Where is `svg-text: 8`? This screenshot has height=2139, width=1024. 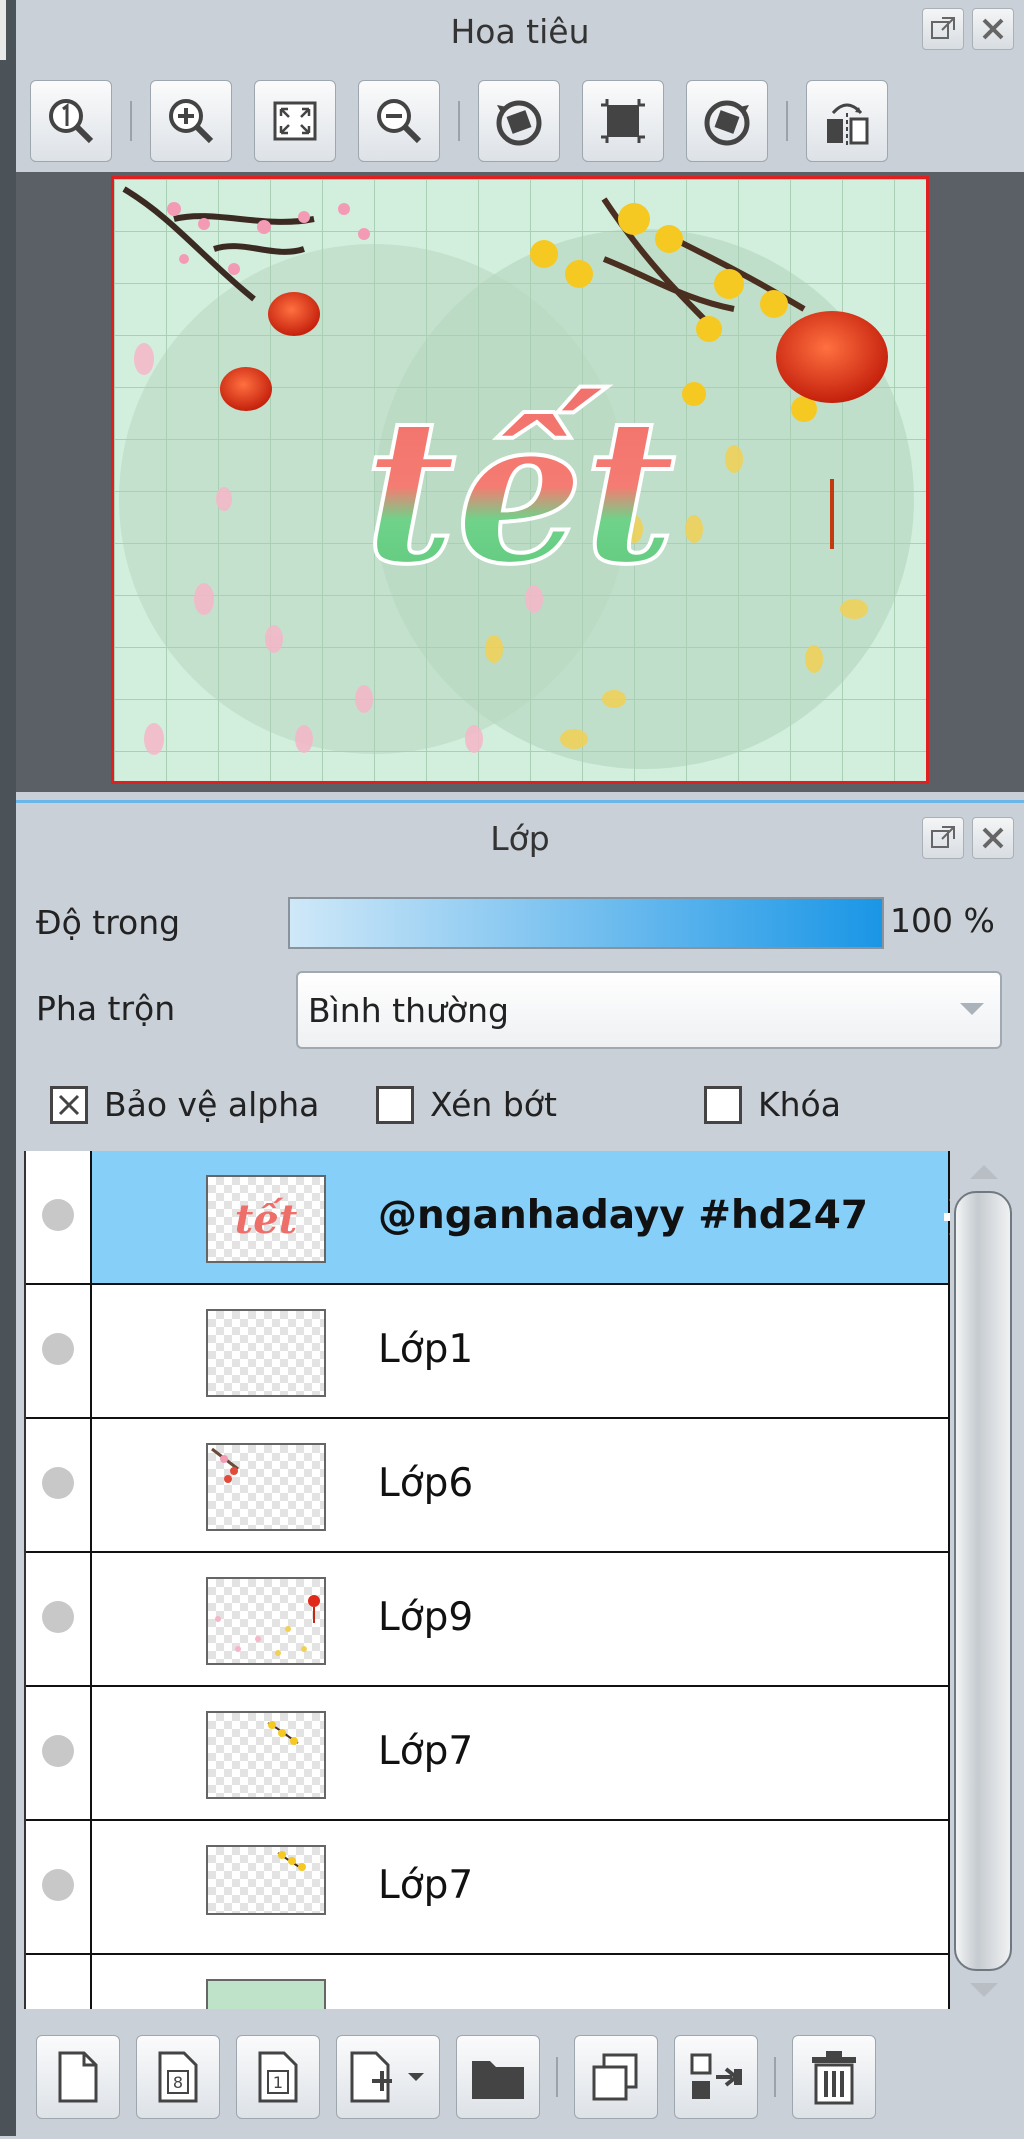
svg-text: 8 is located at coordinates (178, 2082).